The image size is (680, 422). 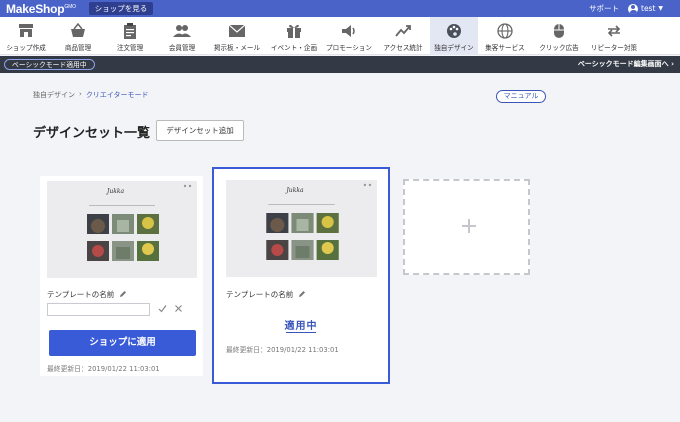 What do you see at coordinates (54, 95) in the screenshot?
I see `breadcrumb-parent: 独自デザイン` at bounding box center [54, 95].